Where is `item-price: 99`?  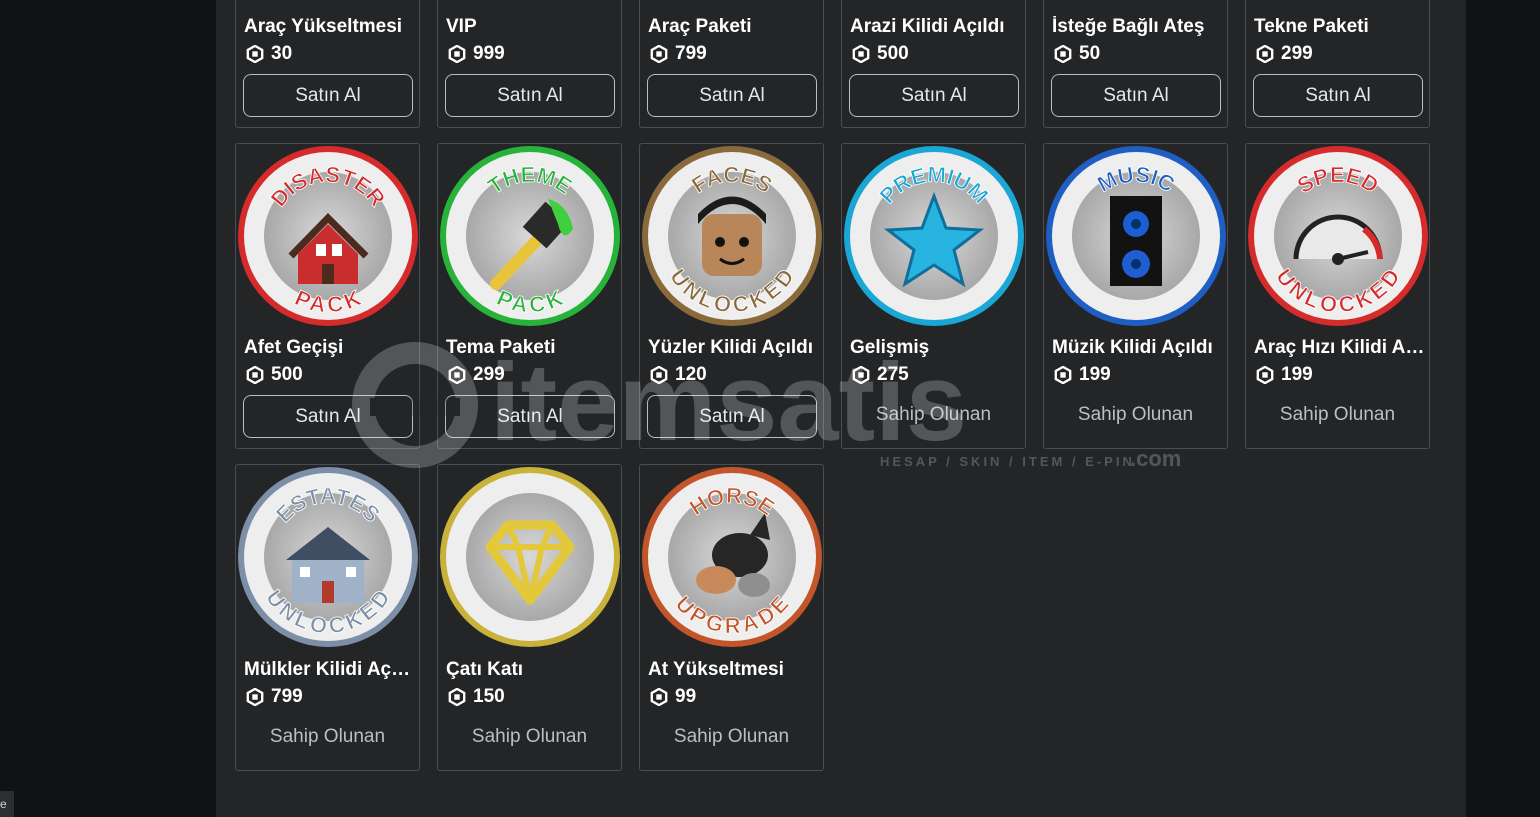
item-price: 99 is located at coordinates (673, 697).